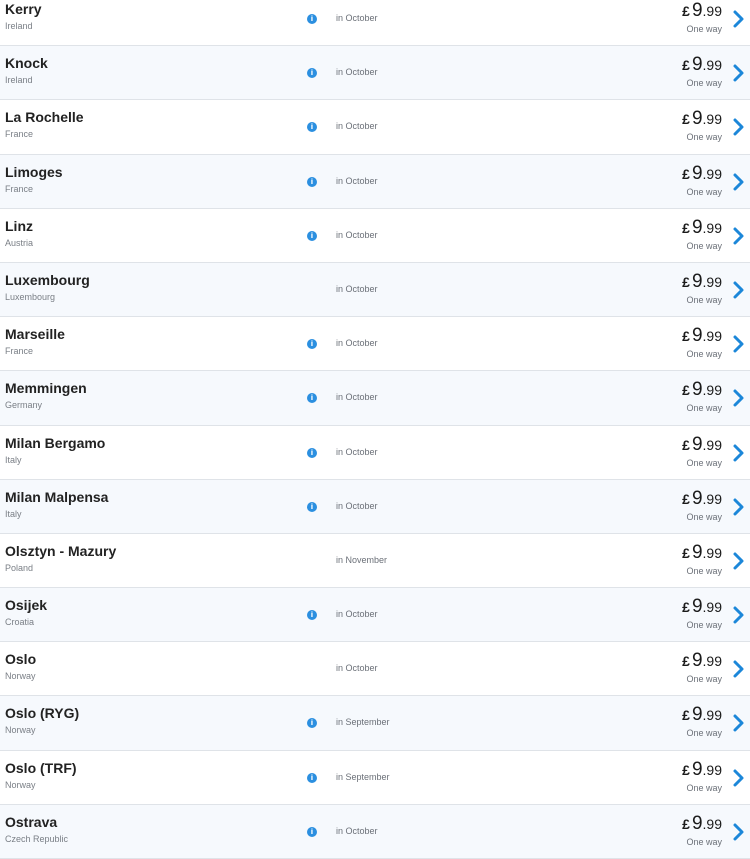 Image resolution: width=750 pixels, height=859 pixels. What do you see at coordinates (363, 776) in the screenshot?
I see `travel-month: in September` at bounding box center [363, 776].